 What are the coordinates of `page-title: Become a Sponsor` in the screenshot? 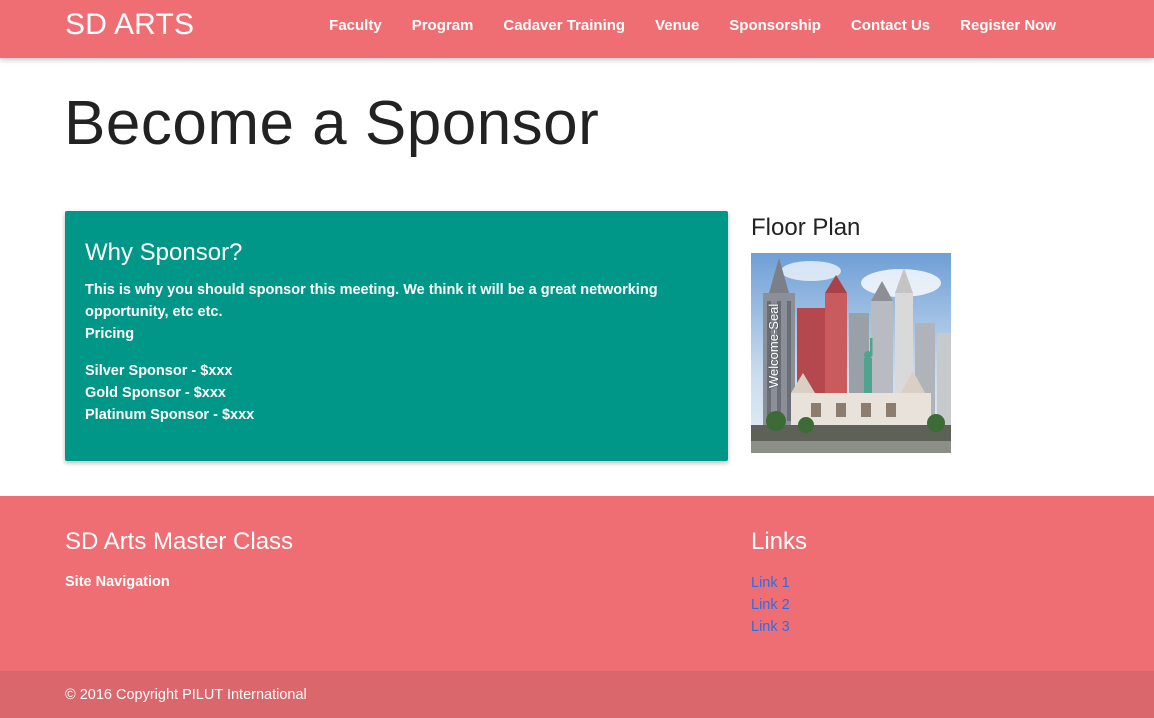 It's located at (332, 123).